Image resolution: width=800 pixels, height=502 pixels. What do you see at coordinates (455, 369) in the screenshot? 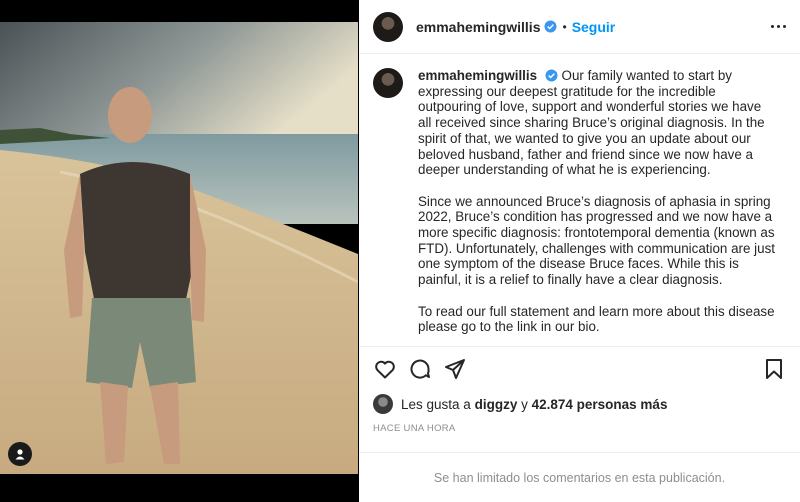
I see `share-icon` at bounding box center [455, 369].